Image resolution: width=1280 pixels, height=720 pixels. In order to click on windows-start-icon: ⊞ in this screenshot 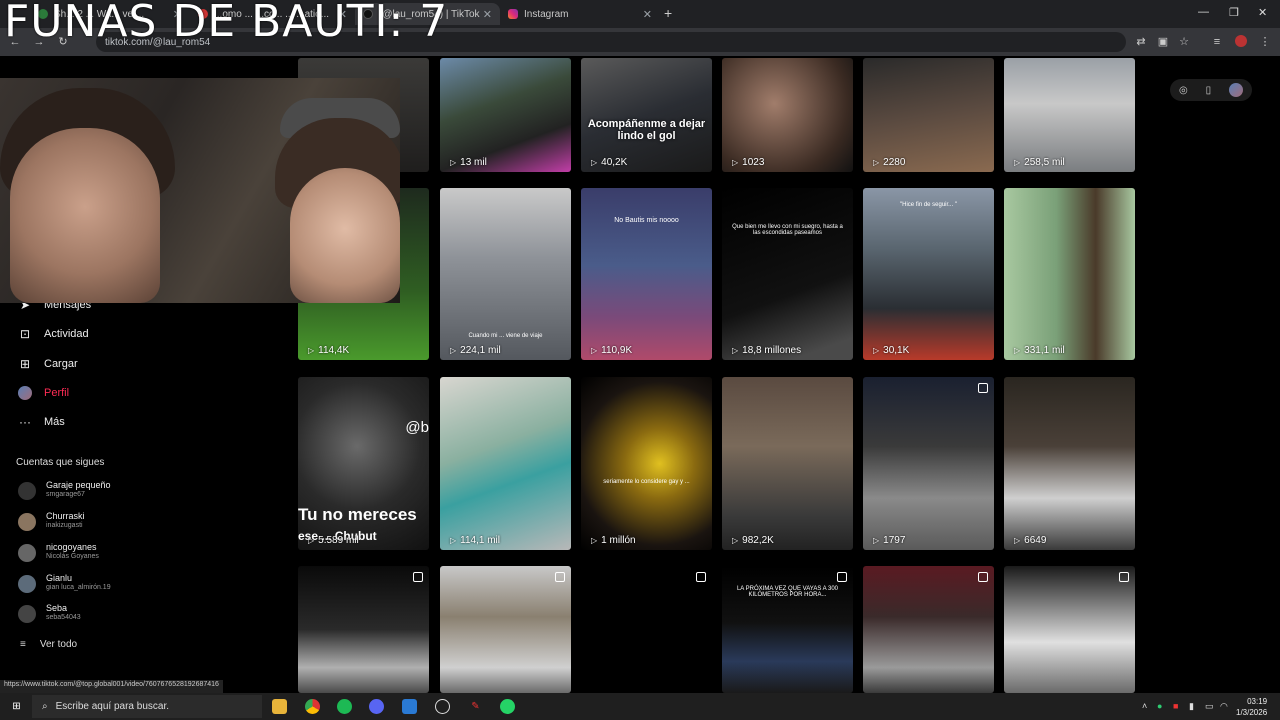, I will do `click(16, 706)`.